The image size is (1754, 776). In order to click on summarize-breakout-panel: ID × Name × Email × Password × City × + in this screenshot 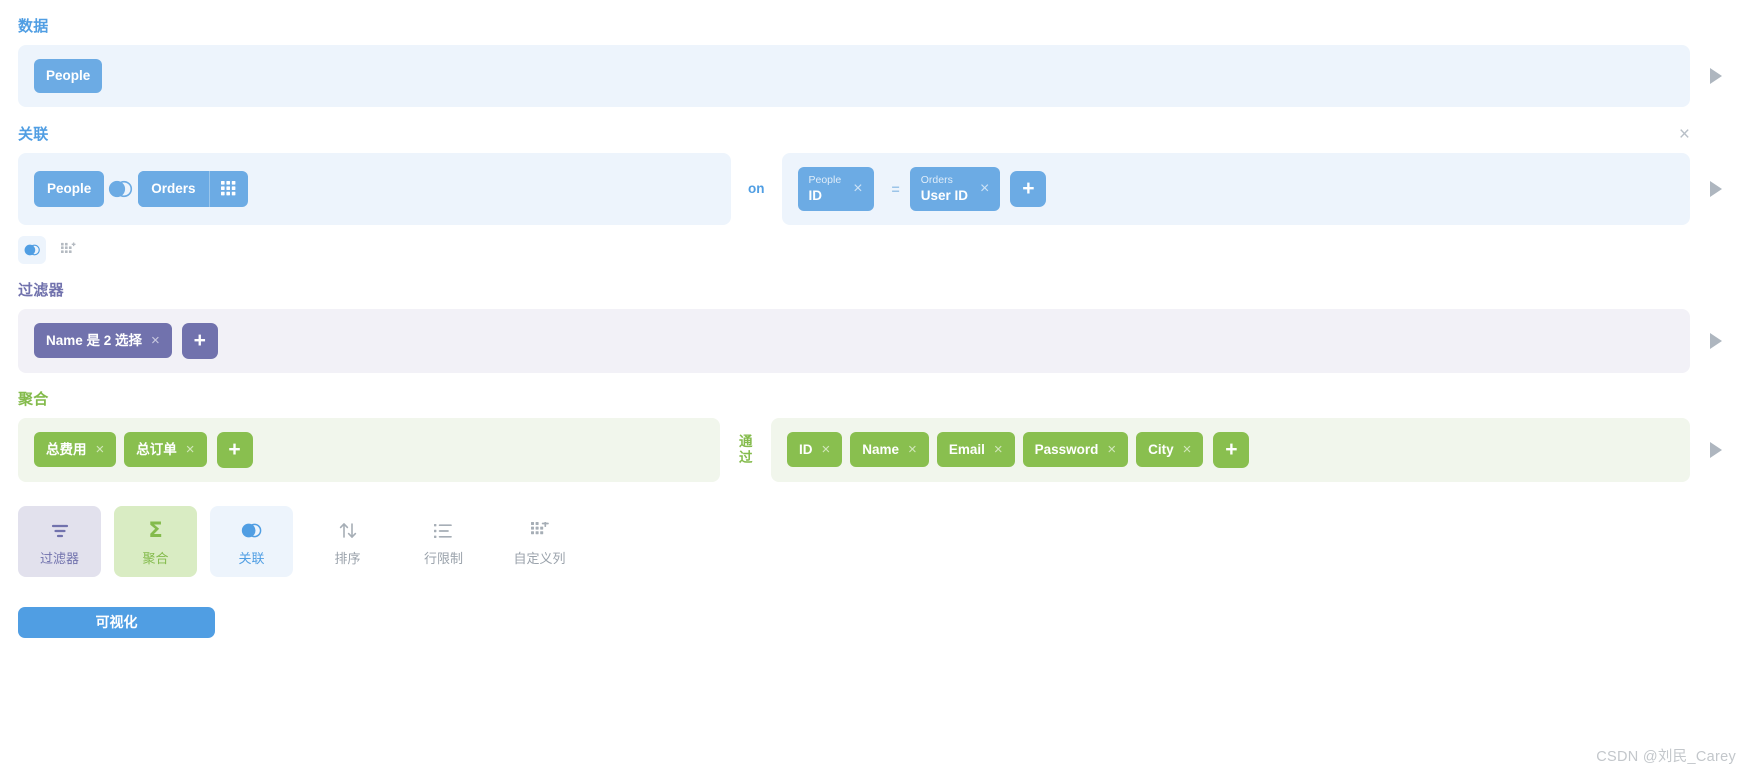, I will do `click(1230, 449)`.